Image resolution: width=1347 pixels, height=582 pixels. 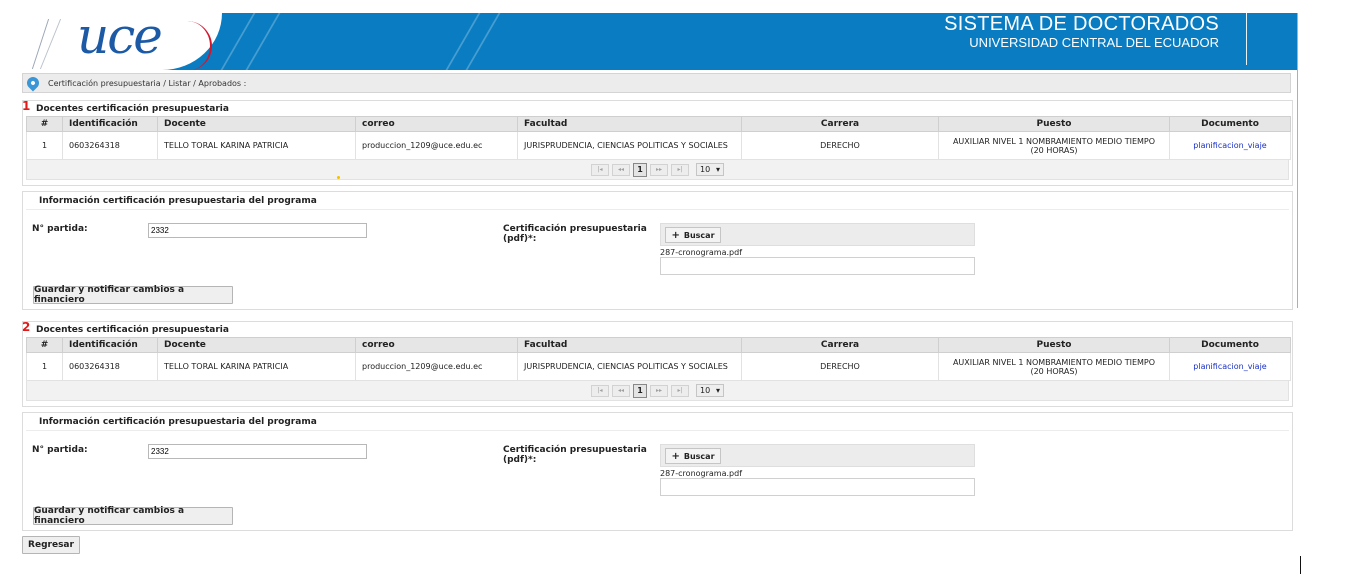 I want to click on regresar-button: Regresar, so click(x=51, y=545).